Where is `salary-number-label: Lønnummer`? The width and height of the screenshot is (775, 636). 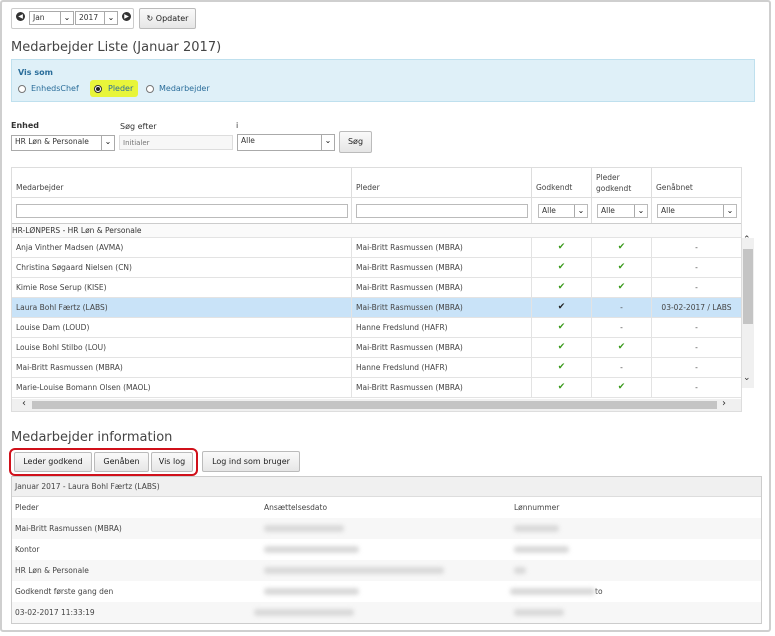
salary-number-label: Lønnummer is located at coordinates (537, 507).